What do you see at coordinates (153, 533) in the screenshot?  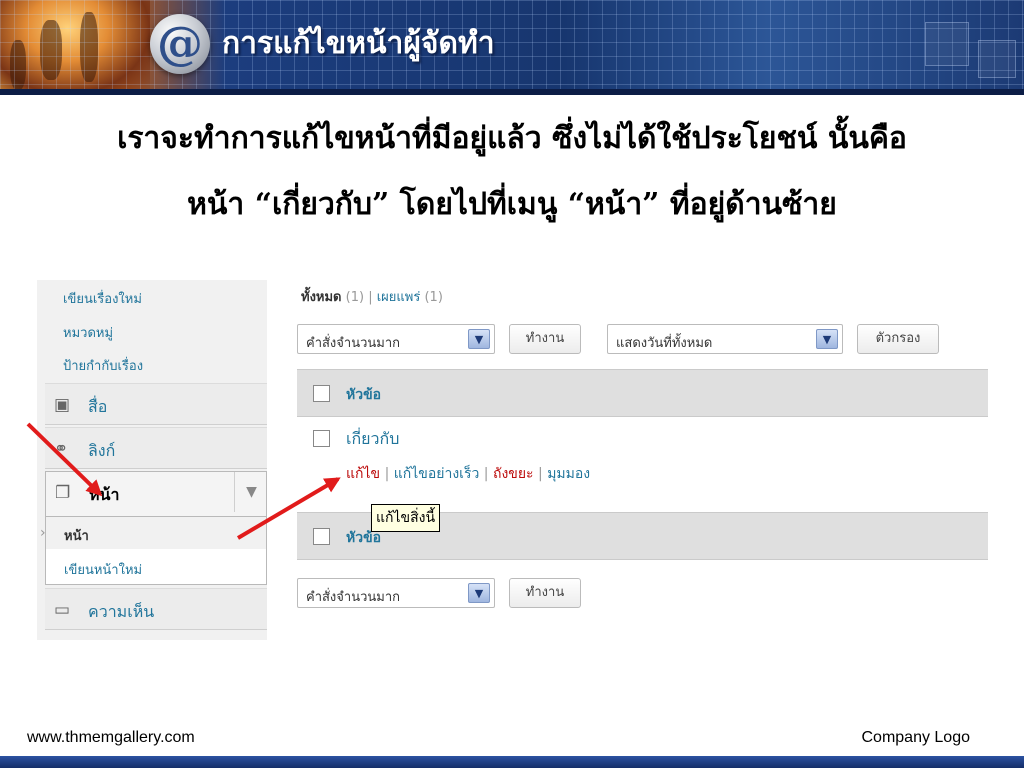 I see `submenu-item-pages: › หน้า` at bounding box center [153, 533].